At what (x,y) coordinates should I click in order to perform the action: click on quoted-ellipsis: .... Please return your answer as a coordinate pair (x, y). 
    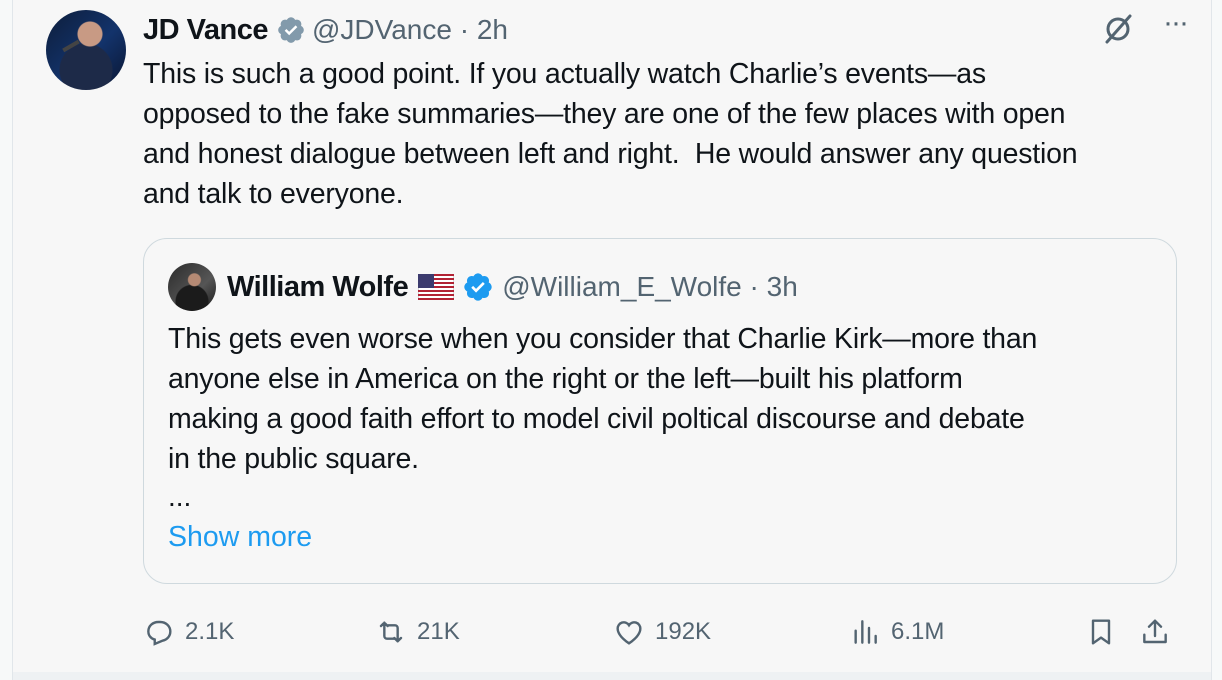
    Looking at the image, I should click on (180, 496).